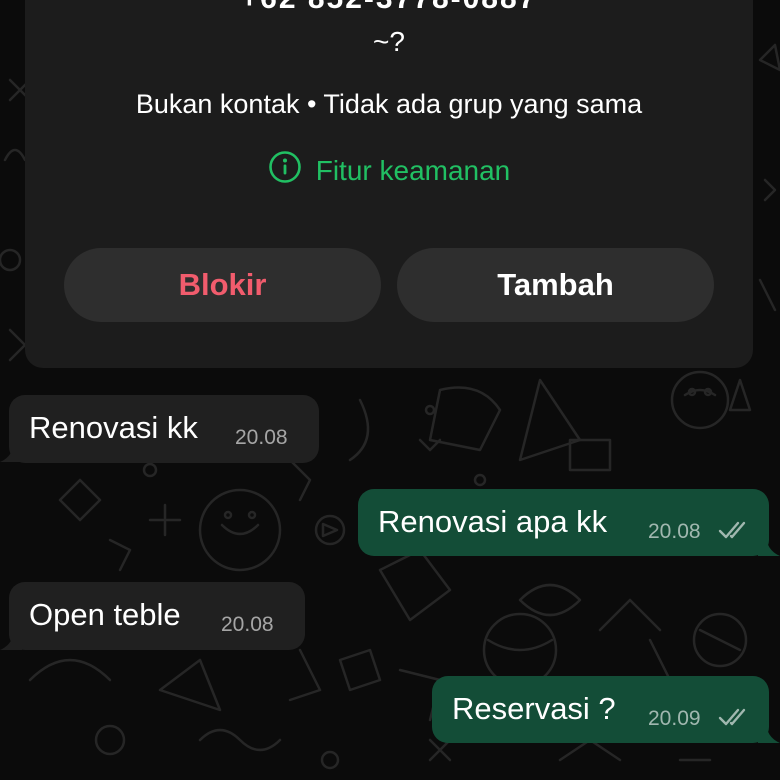 This screenshot has height=780, width=780. I want to click on outgoing-message: Reservasi ? 20.09, so click(600, 709).